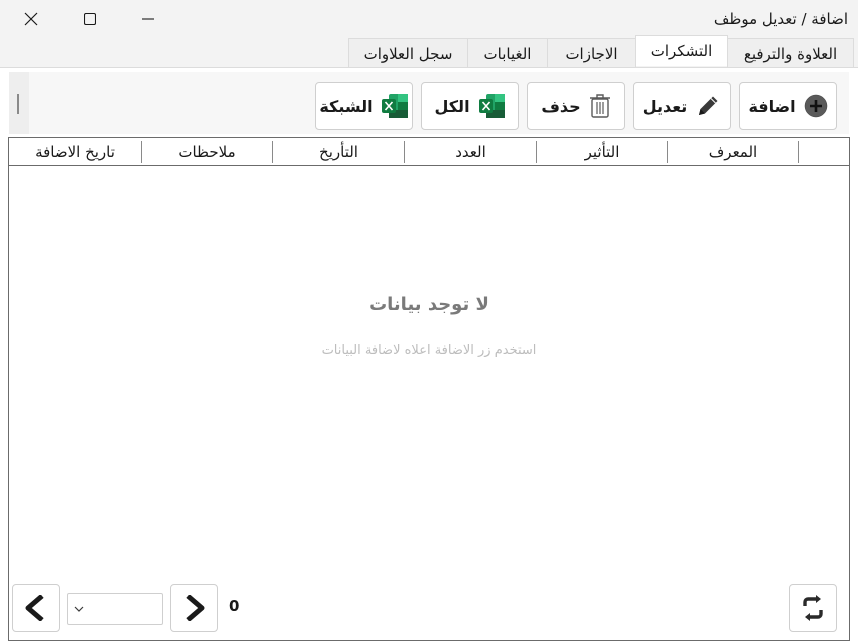 The image size is (858, 643). Describe the element at coordinates (599, 106) in the screenshot. I see `trash-icon` at that location.